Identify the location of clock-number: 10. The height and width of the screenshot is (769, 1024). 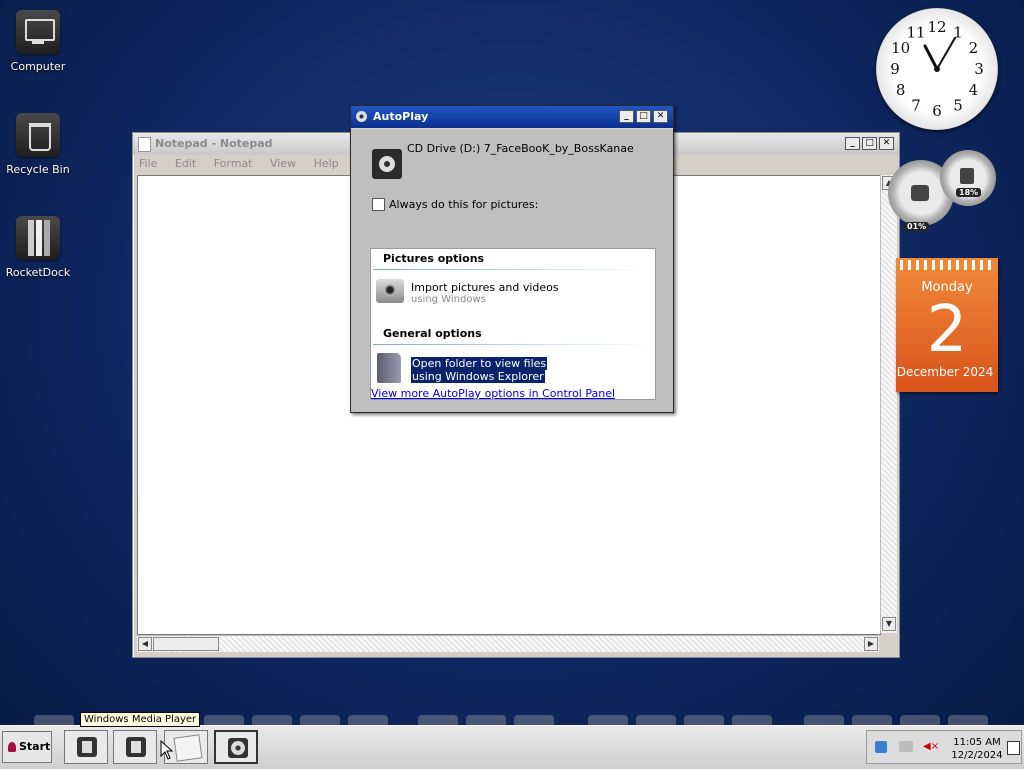
(900, 48).